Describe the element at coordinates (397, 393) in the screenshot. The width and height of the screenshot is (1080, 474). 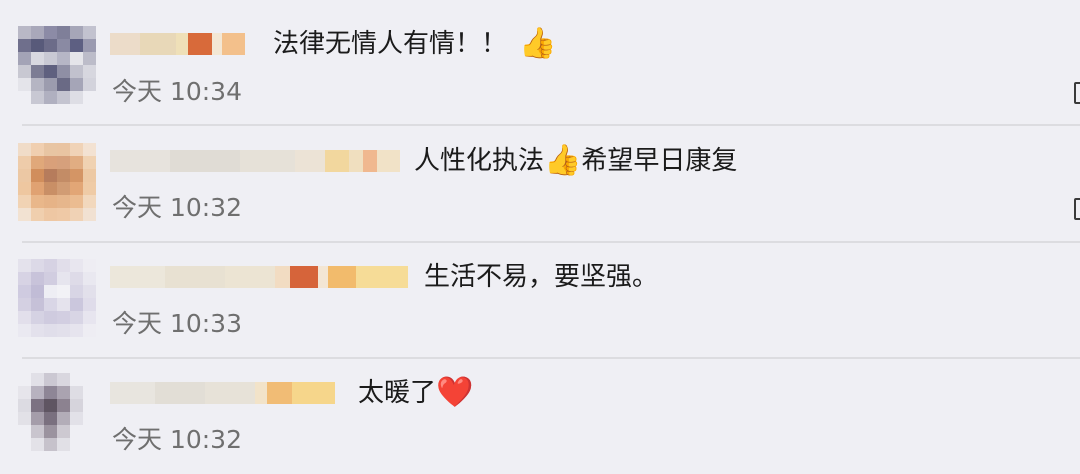
I see `comment-text-body: 太暖了` at that location.